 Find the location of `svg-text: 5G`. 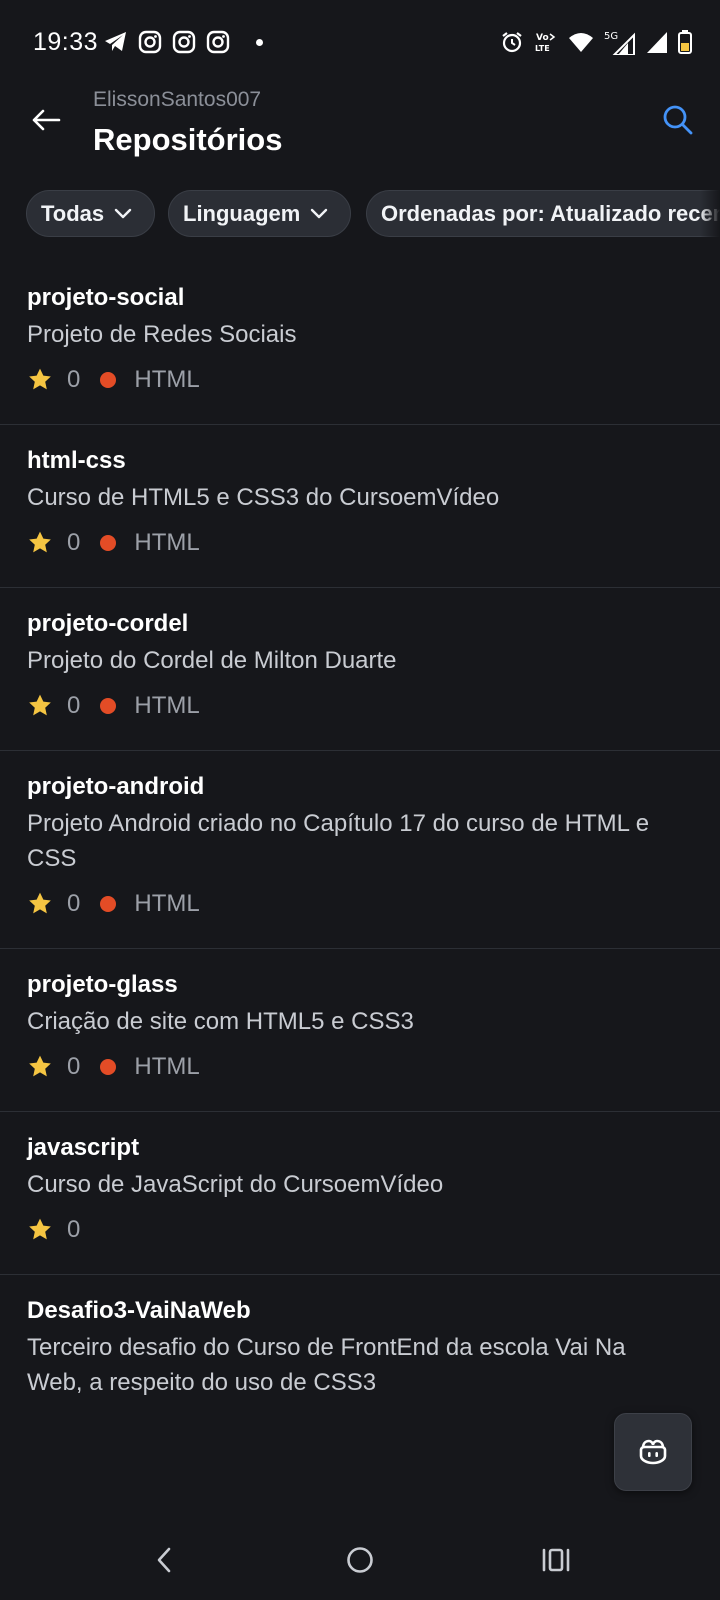

svg-text: 5G is located at coordinates (611, 36).